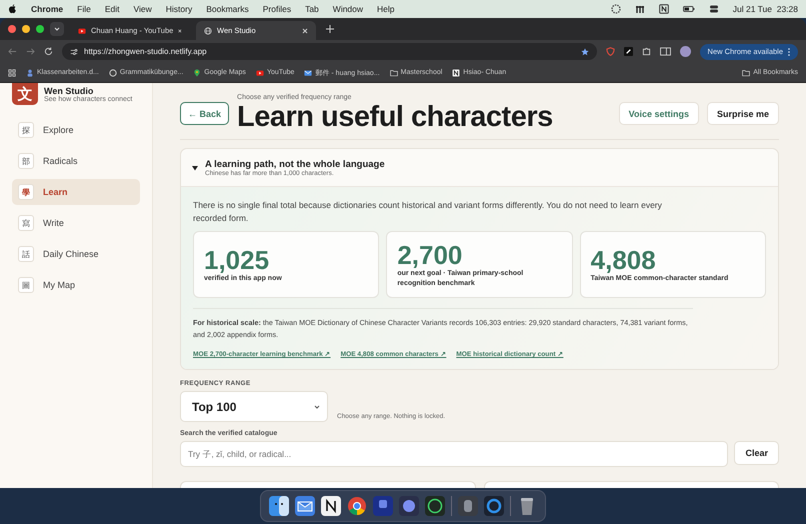 The image size is (806, 524). I want to click on back-button: ← Back, so click(205, 113).